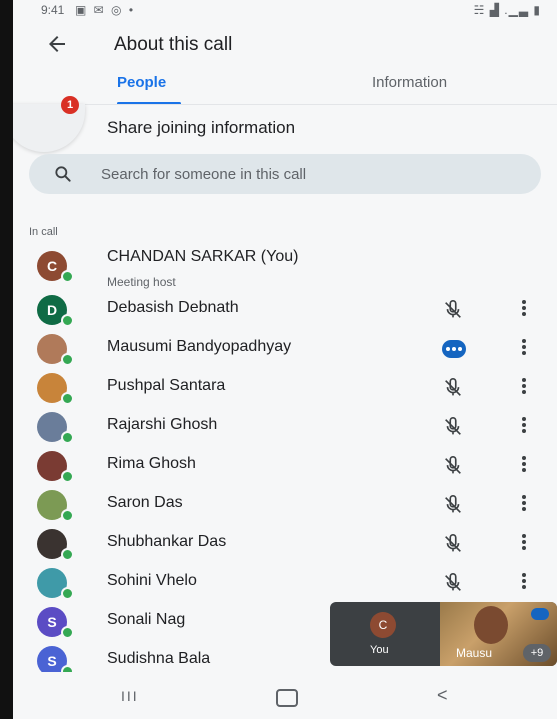 The width and height of the screenshot is (557, 719). What do you see at coordinates (285, 268) in the screenshot?
I see `participant-row: C CHANDAN SARKAR (You) Meeting host` at bounding box center [285, 268].